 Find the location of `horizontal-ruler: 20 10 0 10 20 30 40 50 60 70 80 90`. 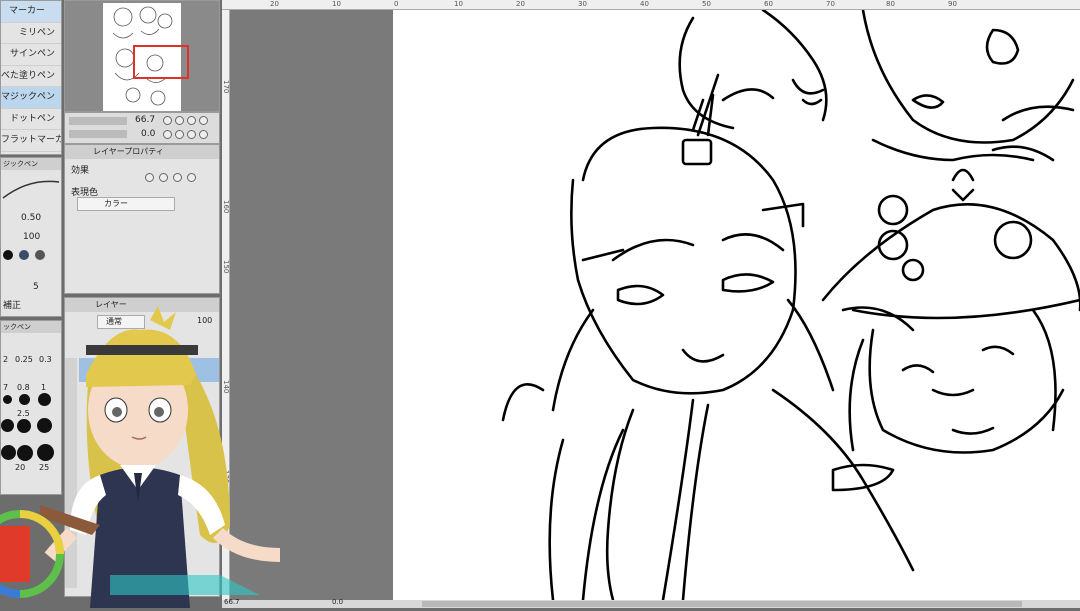

horizontal-ruler: 20 10 0 10 20 30 40 50 60 70 80 90 is located at coordinates (651, 5).